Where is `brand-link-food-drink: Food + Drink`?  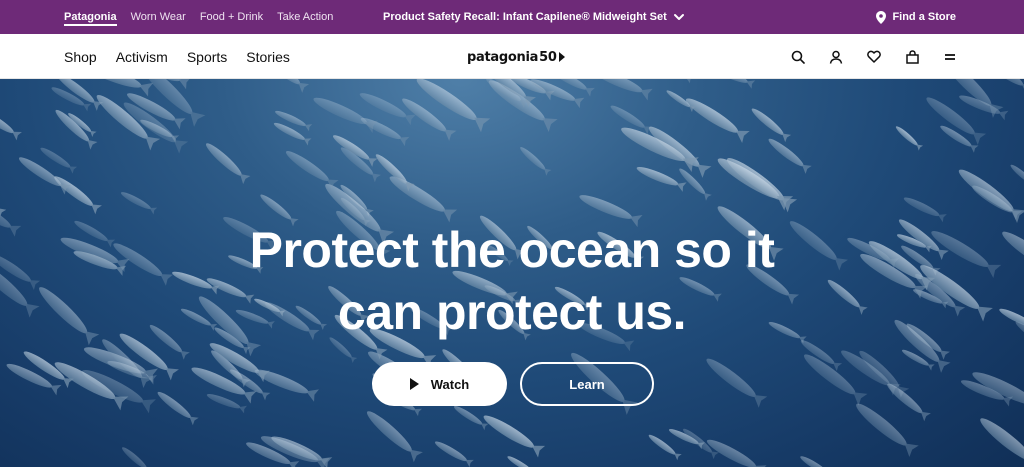 brand-link-food-drink: Food + Drink is located at coordinates (231, 17).